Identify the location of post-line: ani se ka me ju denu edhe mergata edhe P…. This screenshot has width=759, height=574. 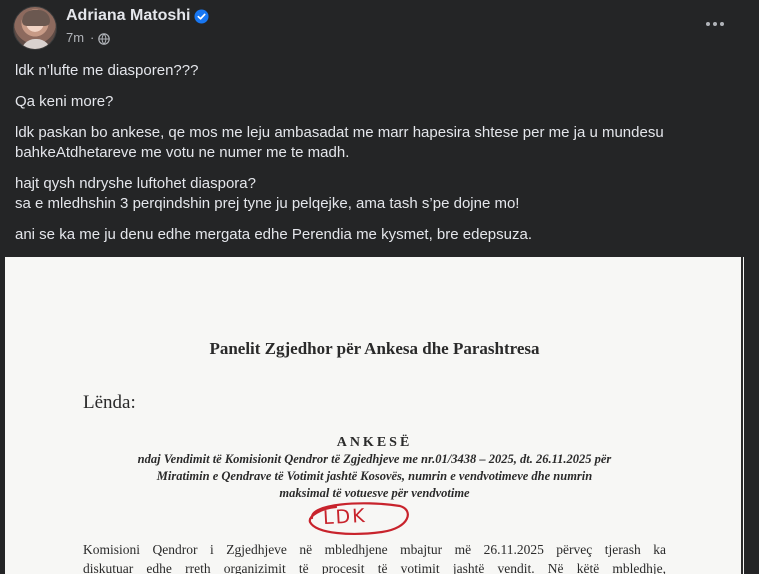
(273, 234).